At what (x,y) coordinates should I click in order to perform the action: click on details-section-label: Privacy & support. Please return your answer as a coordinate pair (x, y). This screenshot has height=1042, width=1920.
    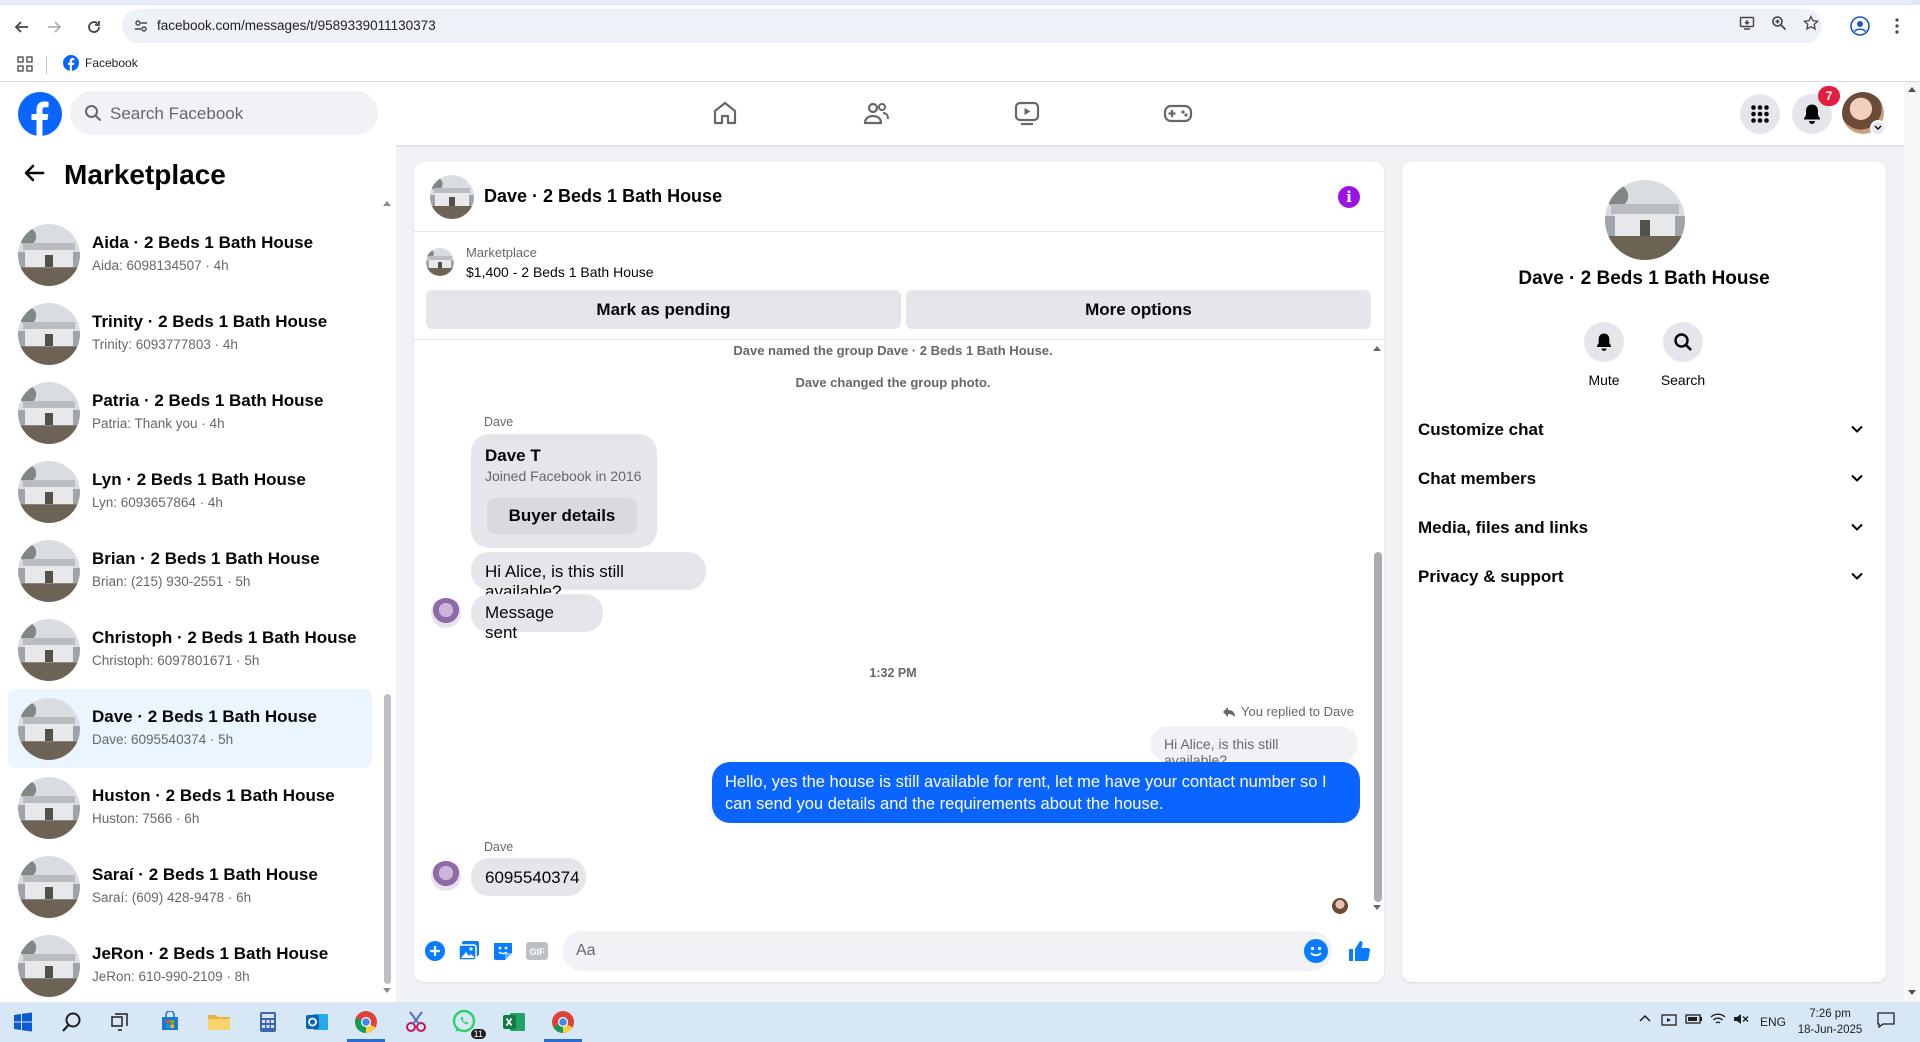
    Looking at the image, I should click on (1491, 576).